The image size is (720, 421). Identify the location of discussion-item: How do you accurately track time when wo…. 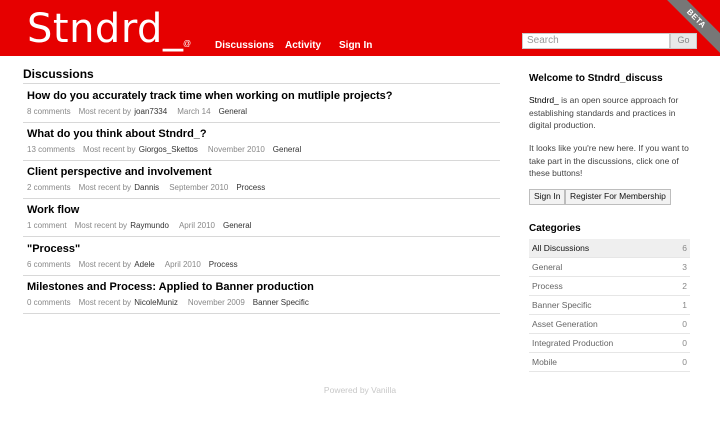
(261, 103).